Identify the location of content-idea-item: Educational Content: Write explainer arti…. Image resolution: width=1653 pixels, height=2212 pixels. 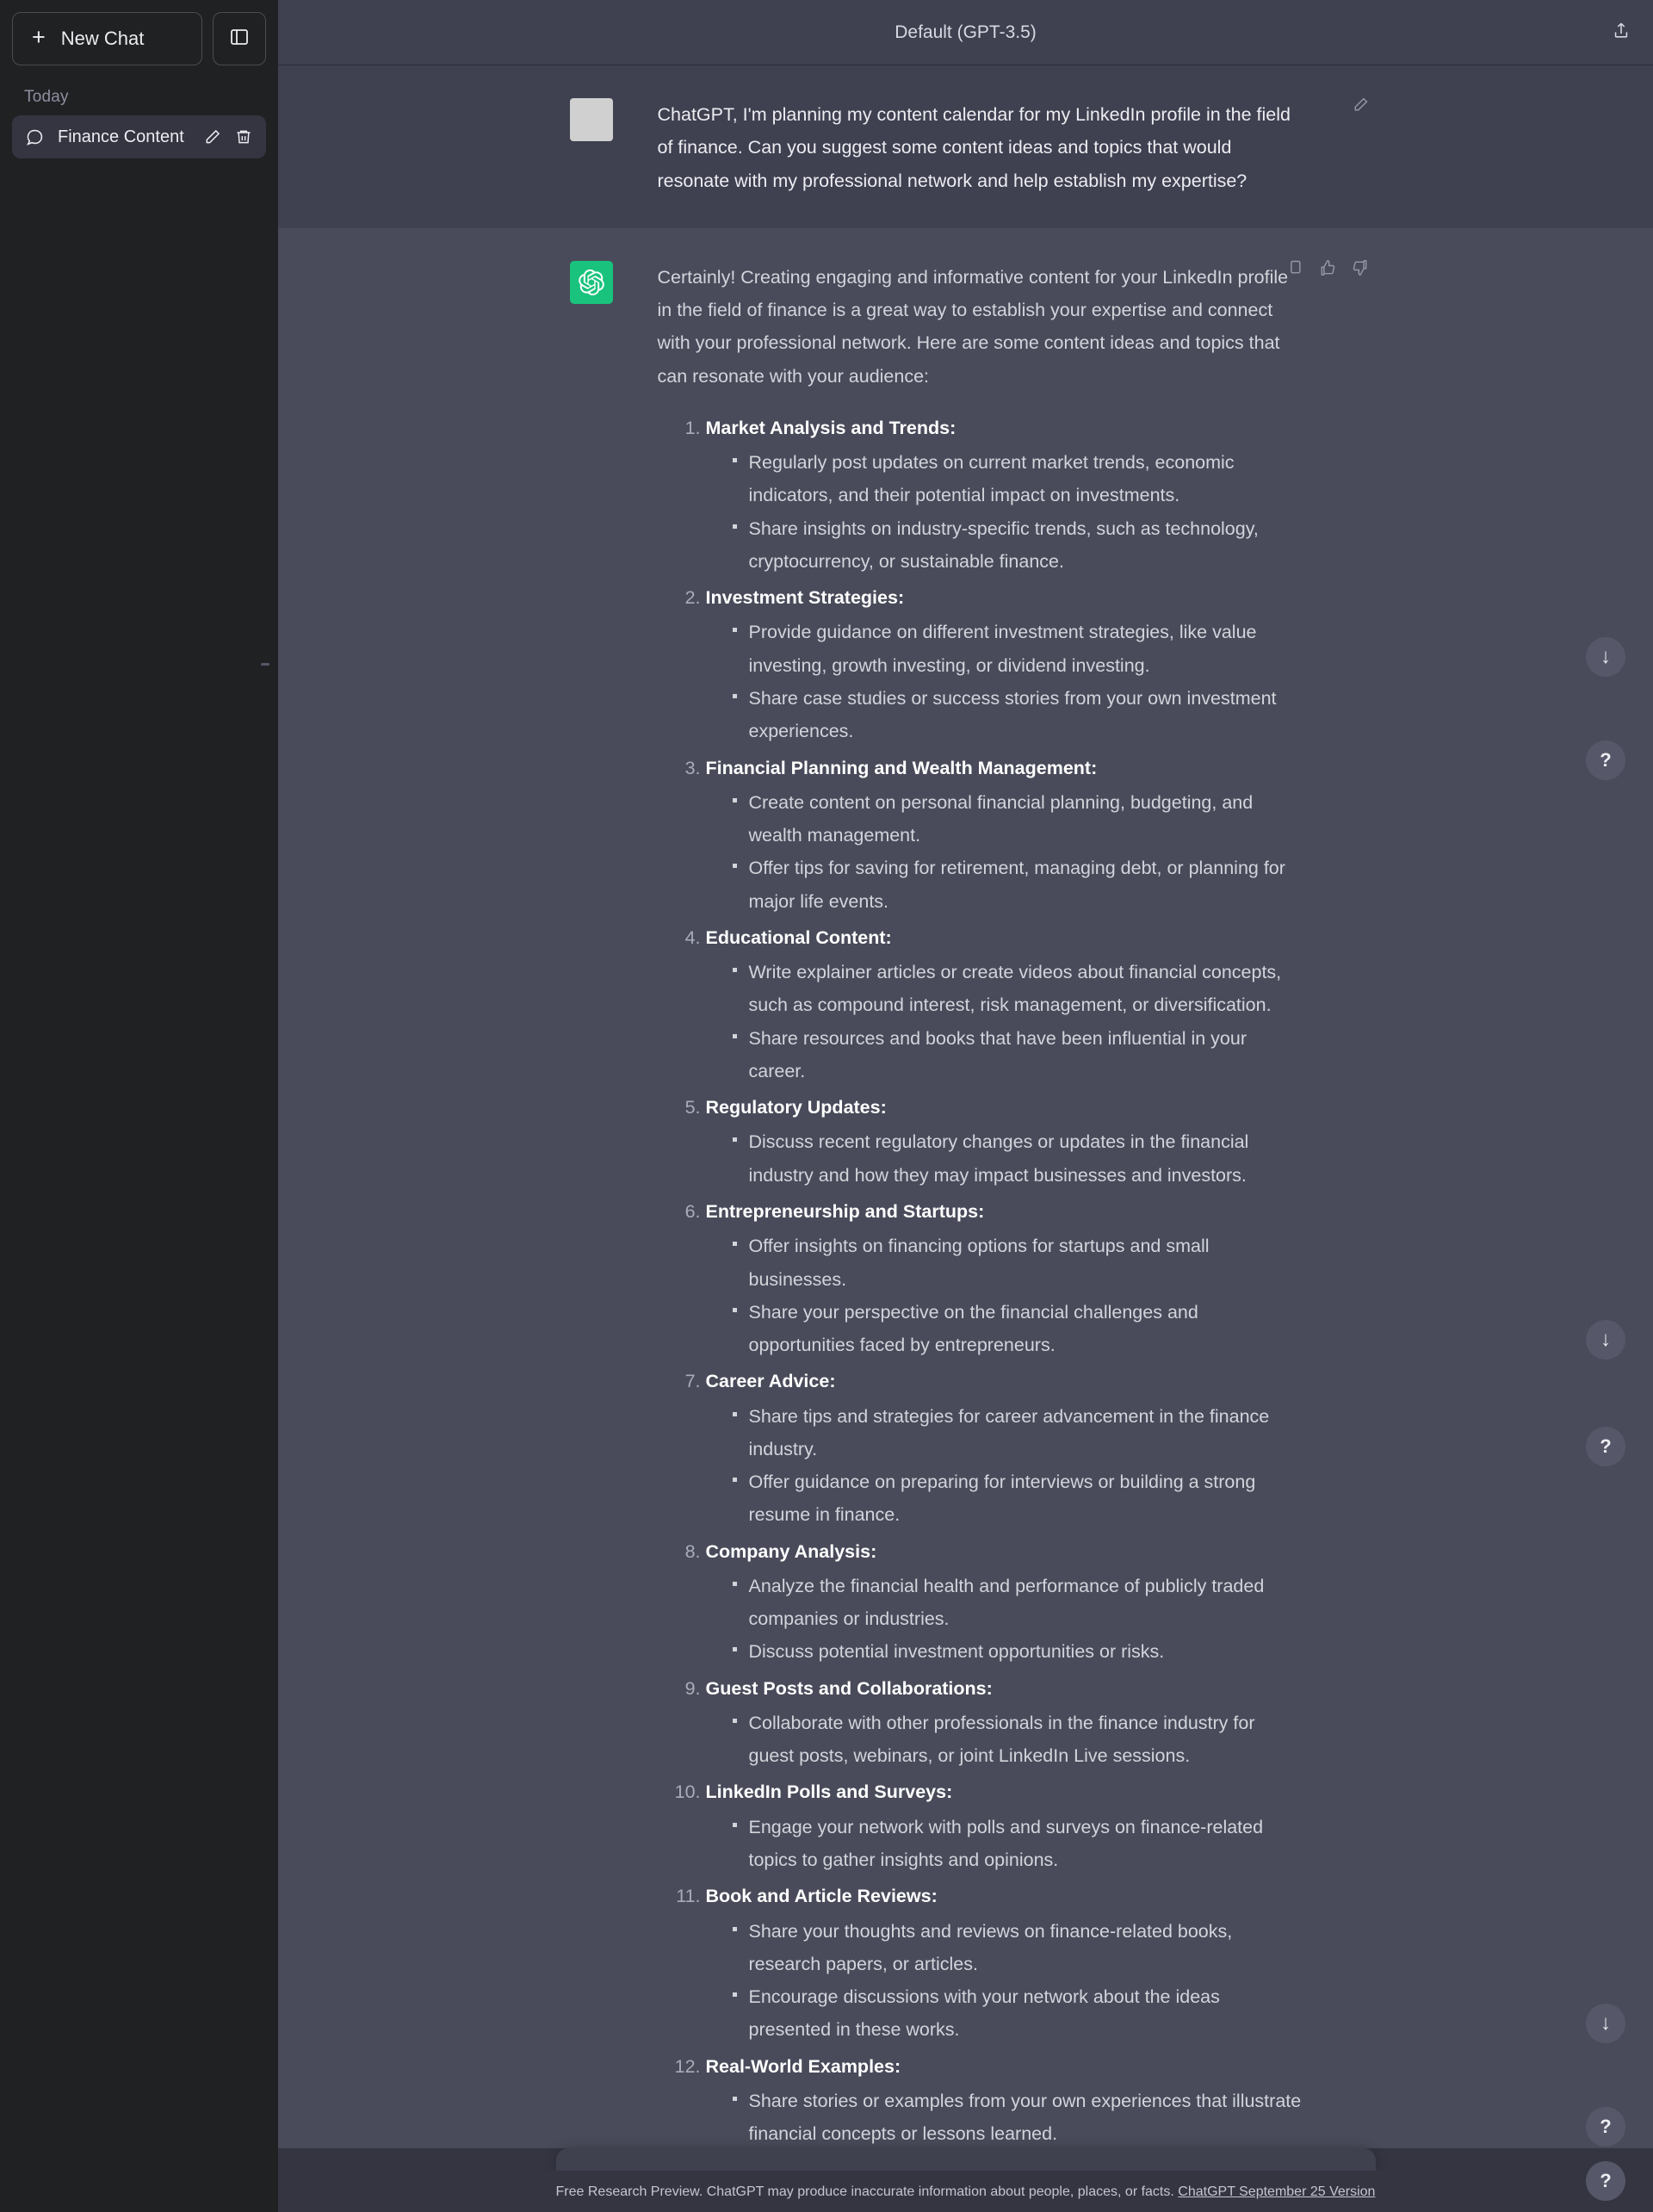
(1004, 1004).